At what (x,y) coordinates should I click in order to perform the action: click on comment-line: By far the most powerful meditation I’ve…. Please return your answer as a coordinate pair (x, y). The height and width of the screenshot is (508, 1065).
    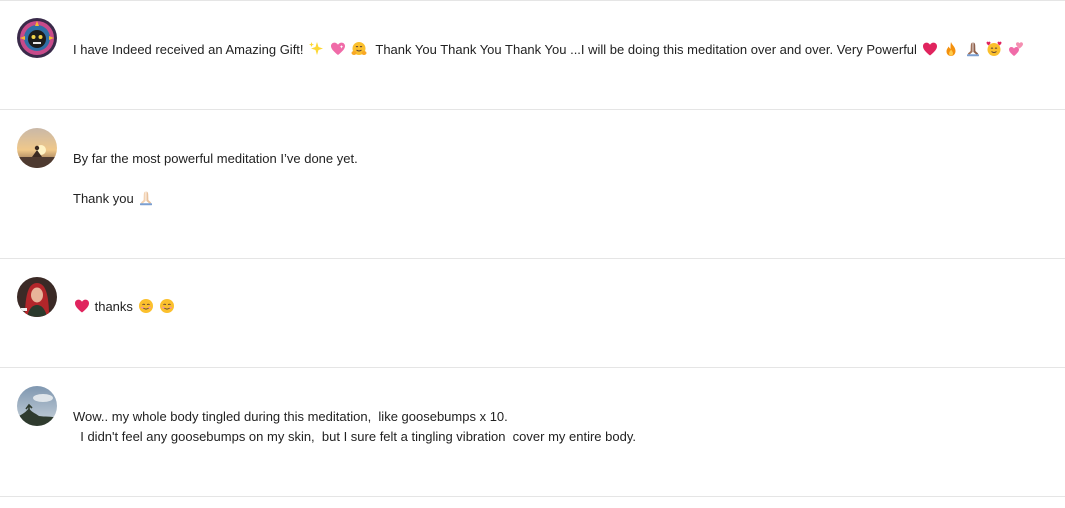
    Looking at the image, I should click on (215, 158).